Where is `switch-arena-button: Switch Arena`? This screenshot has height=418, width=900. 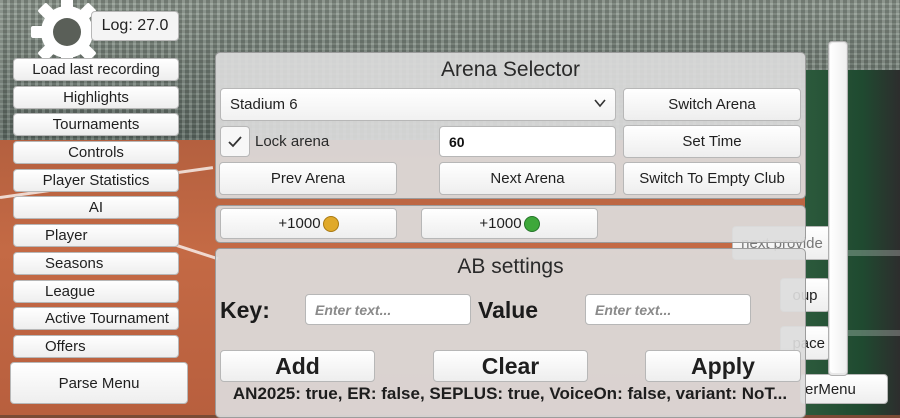 switch-arena-button: Switch Arena is located at coordinates (712, 104).